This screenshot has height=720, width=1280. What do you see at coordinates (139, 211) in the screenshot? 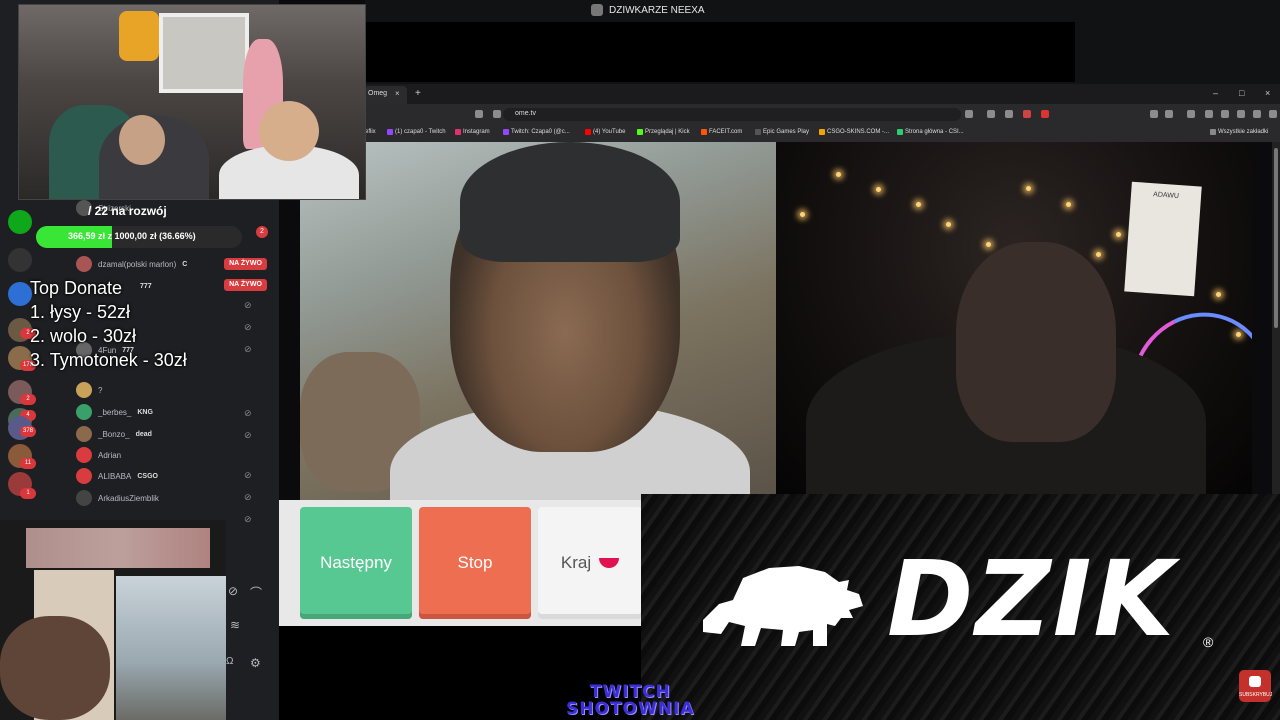
I see `goal-title-text: na rozwój` at bounding box center [139, 211].